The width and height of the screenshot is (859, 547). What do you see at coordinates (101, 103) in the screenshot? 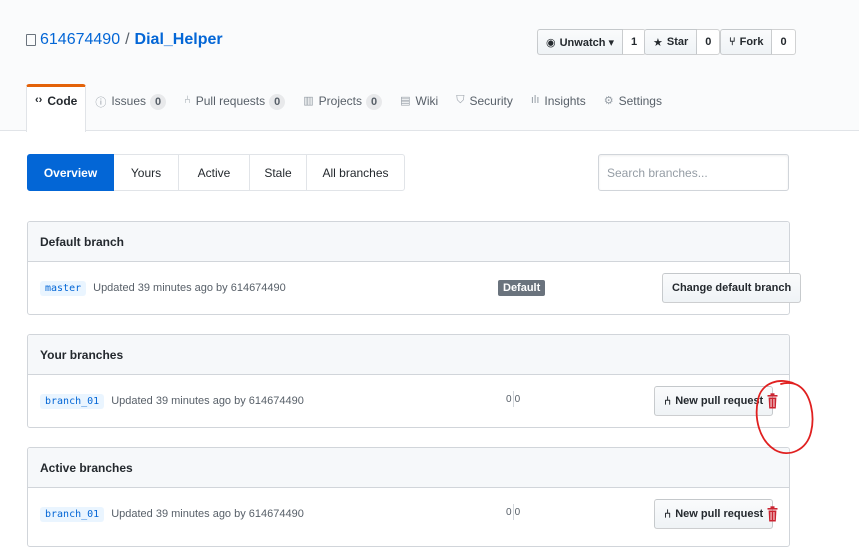
I see `issue-opened-icon: ⓘ` at bounding box center [101, 103].